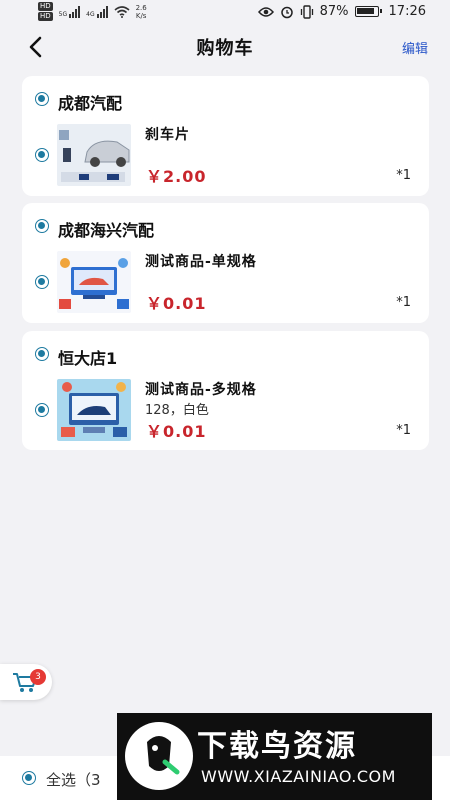 The width and height of the screenshot is (450, 800). I want to click on watermark-banner: 下载鸟资源 WWW.XIAZAINIAO.COM, so click(274, 756).